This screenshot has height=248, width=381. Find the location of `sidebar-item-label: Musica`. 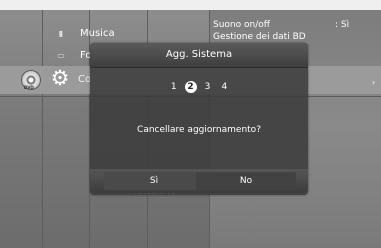

sidebar-item-label: Musica is located at coordinates (97, 33).